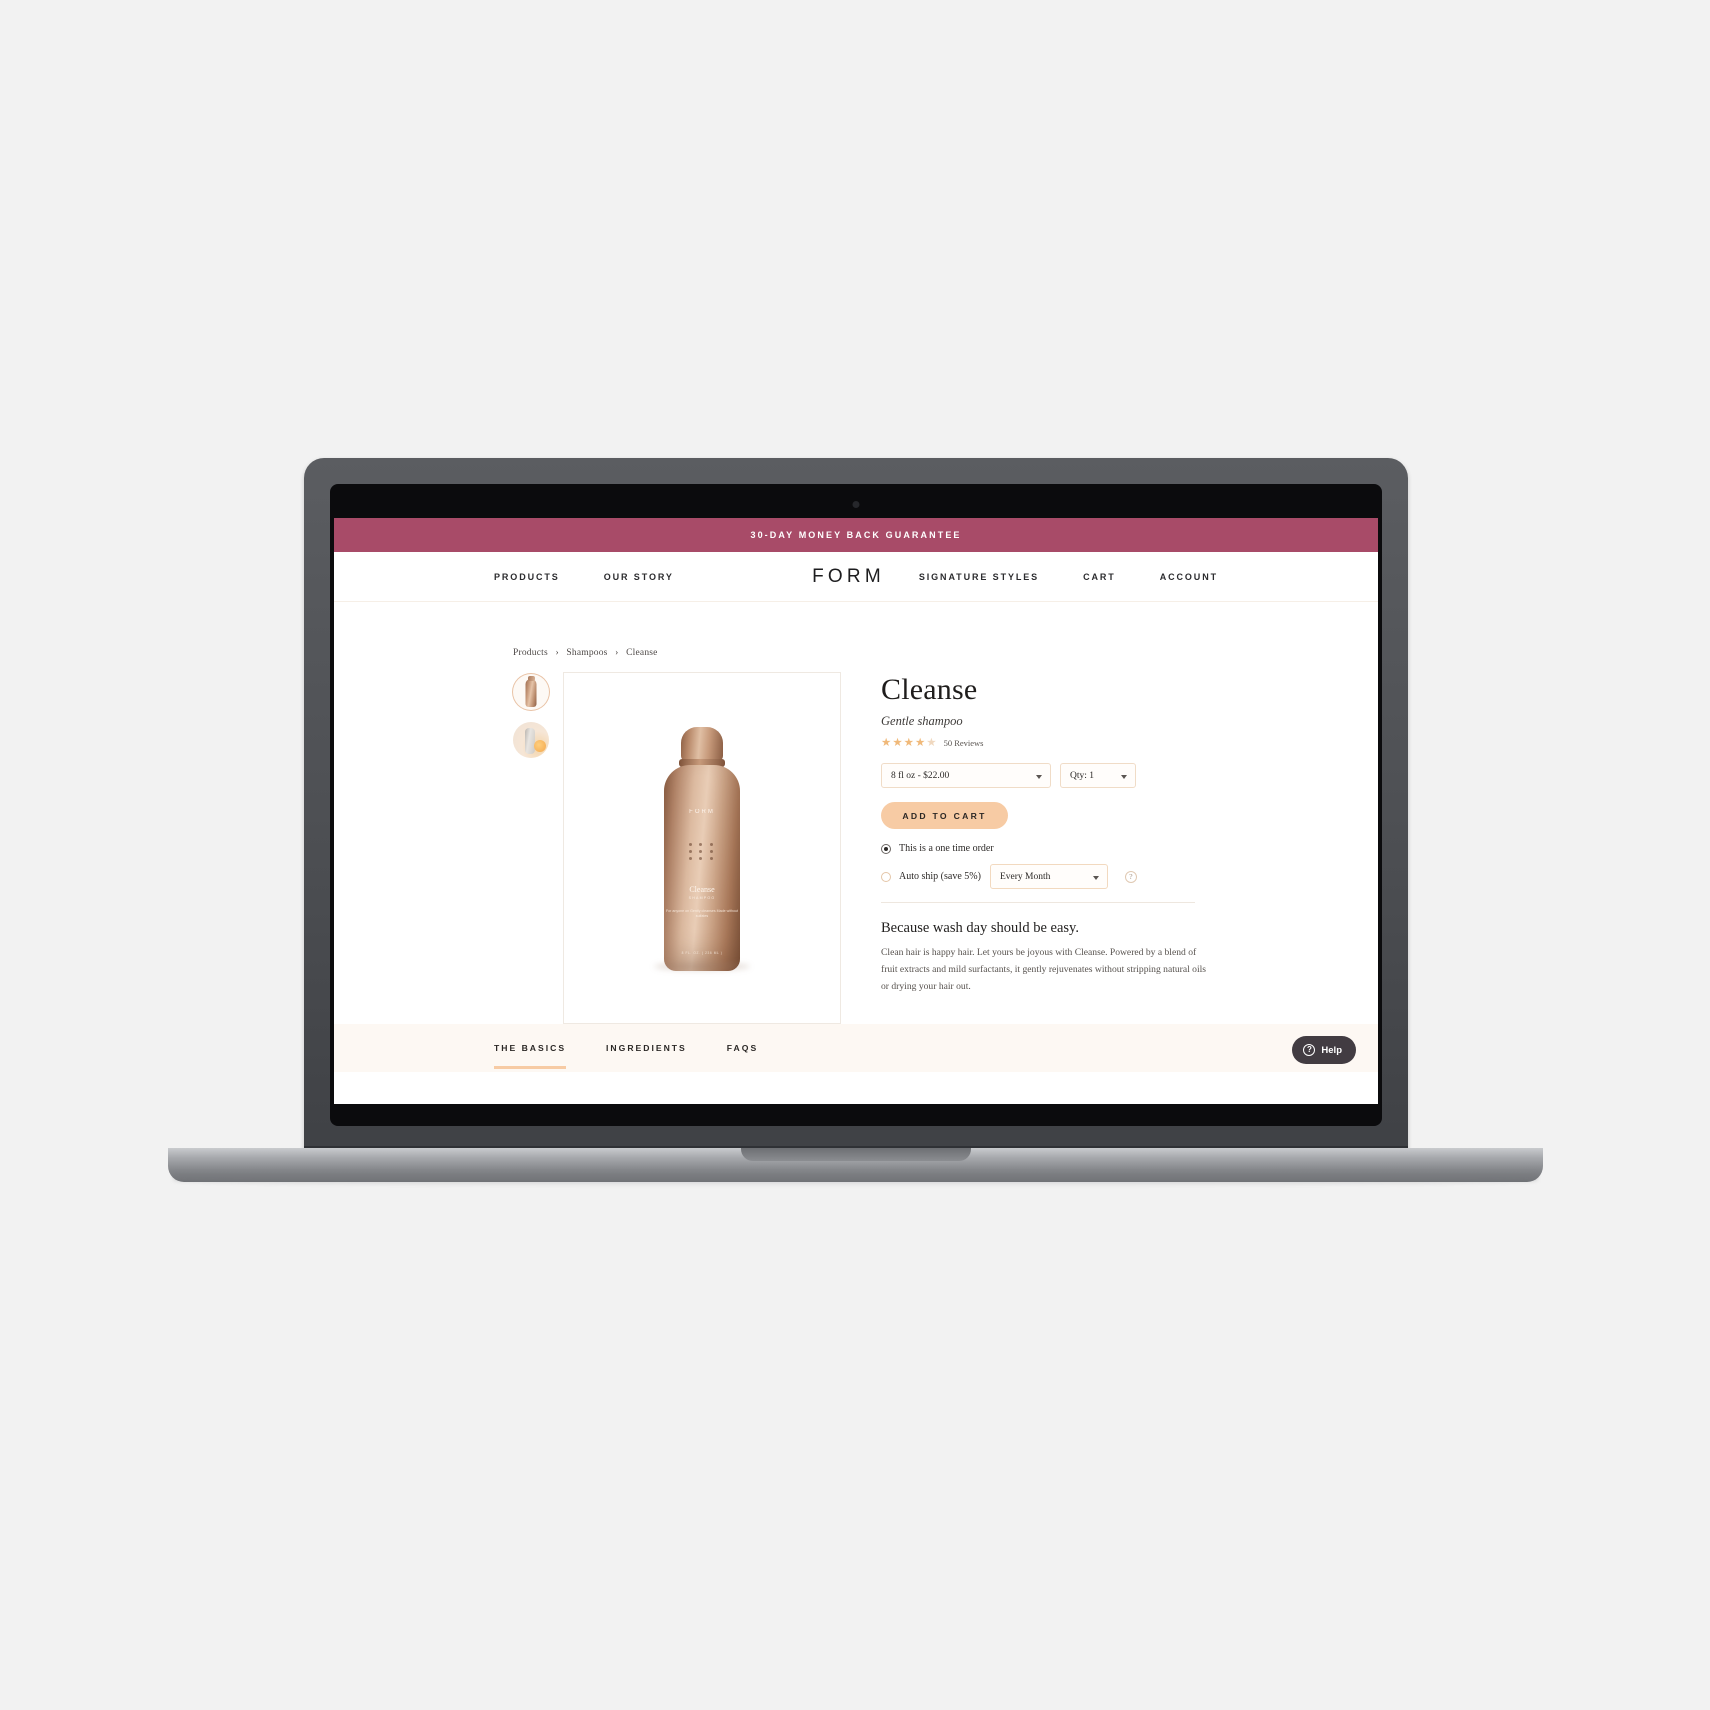  What do you see at coordinates (527, 577) in the screenshot?
I see `nav-products: PRODUCTS` at bounding box center [527, 577].